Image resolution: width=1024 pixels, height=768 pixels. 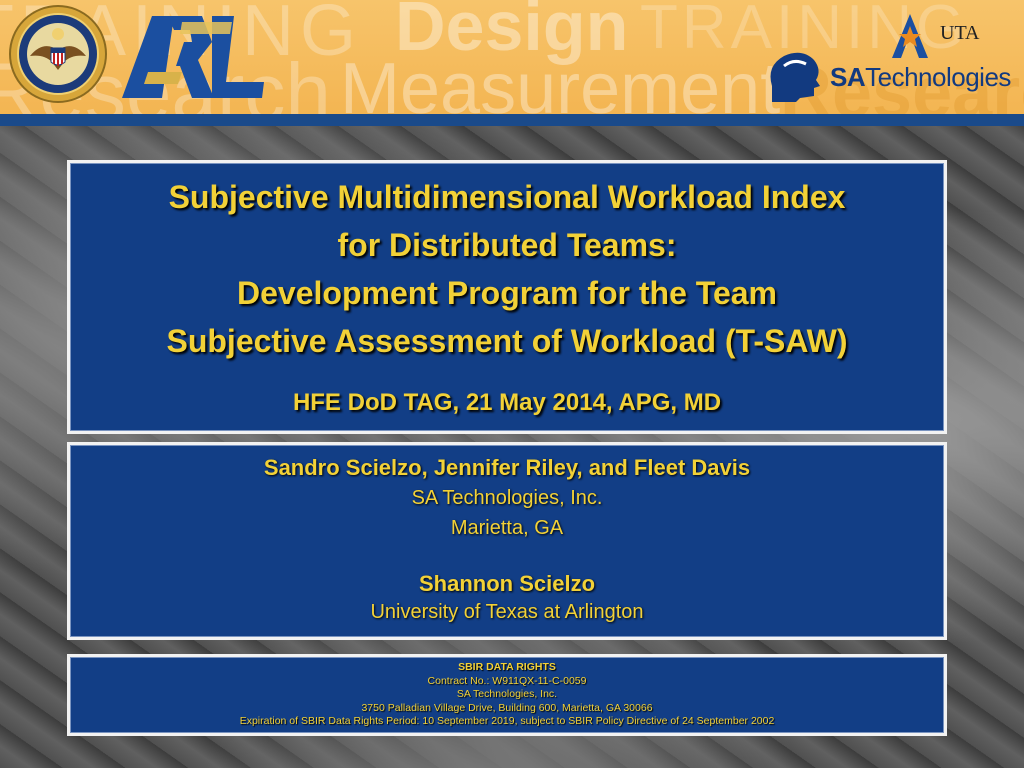 I want to click on banner-divider, so click(x=512, y=120).